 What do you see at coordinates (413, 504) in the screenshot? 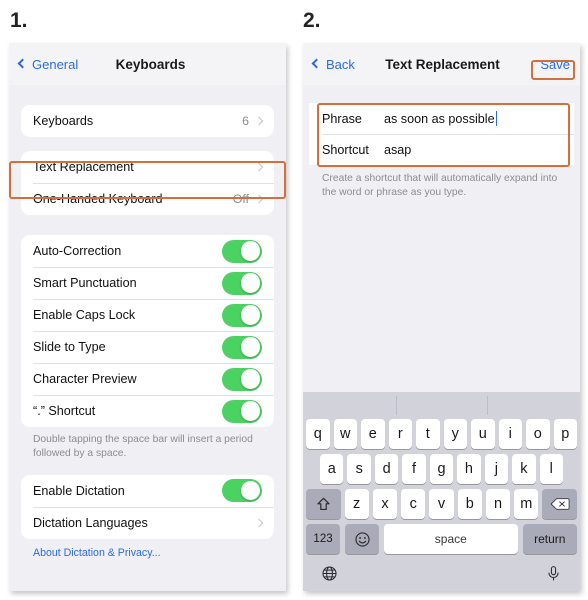
I see `key-c: c` at bounding box center [413, 504].